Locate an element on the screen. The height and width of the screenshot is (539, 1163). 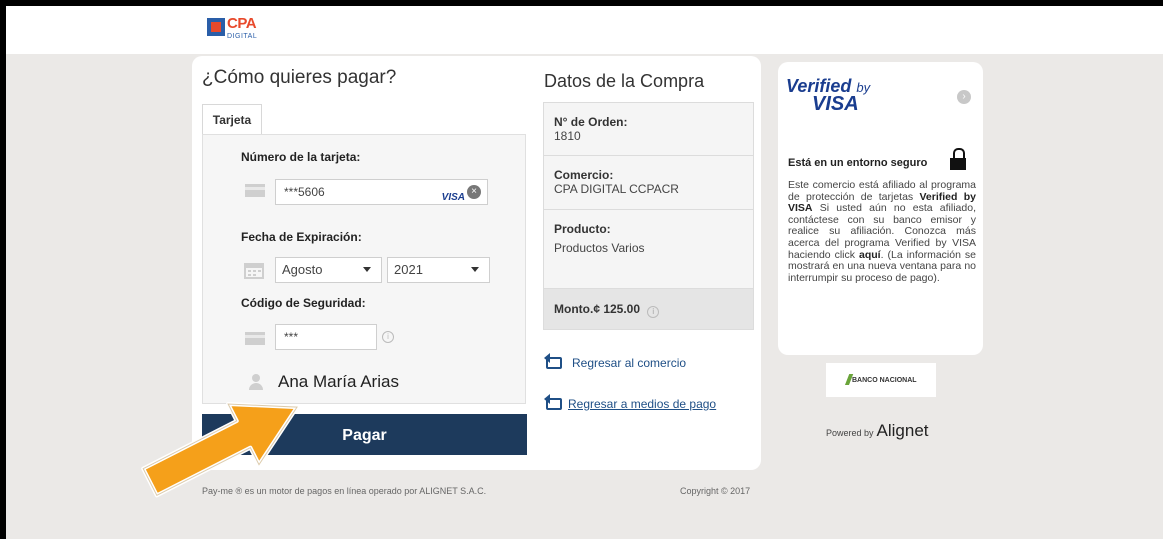
vbv-visa-text: VISA is located at coordinates (835, 104).